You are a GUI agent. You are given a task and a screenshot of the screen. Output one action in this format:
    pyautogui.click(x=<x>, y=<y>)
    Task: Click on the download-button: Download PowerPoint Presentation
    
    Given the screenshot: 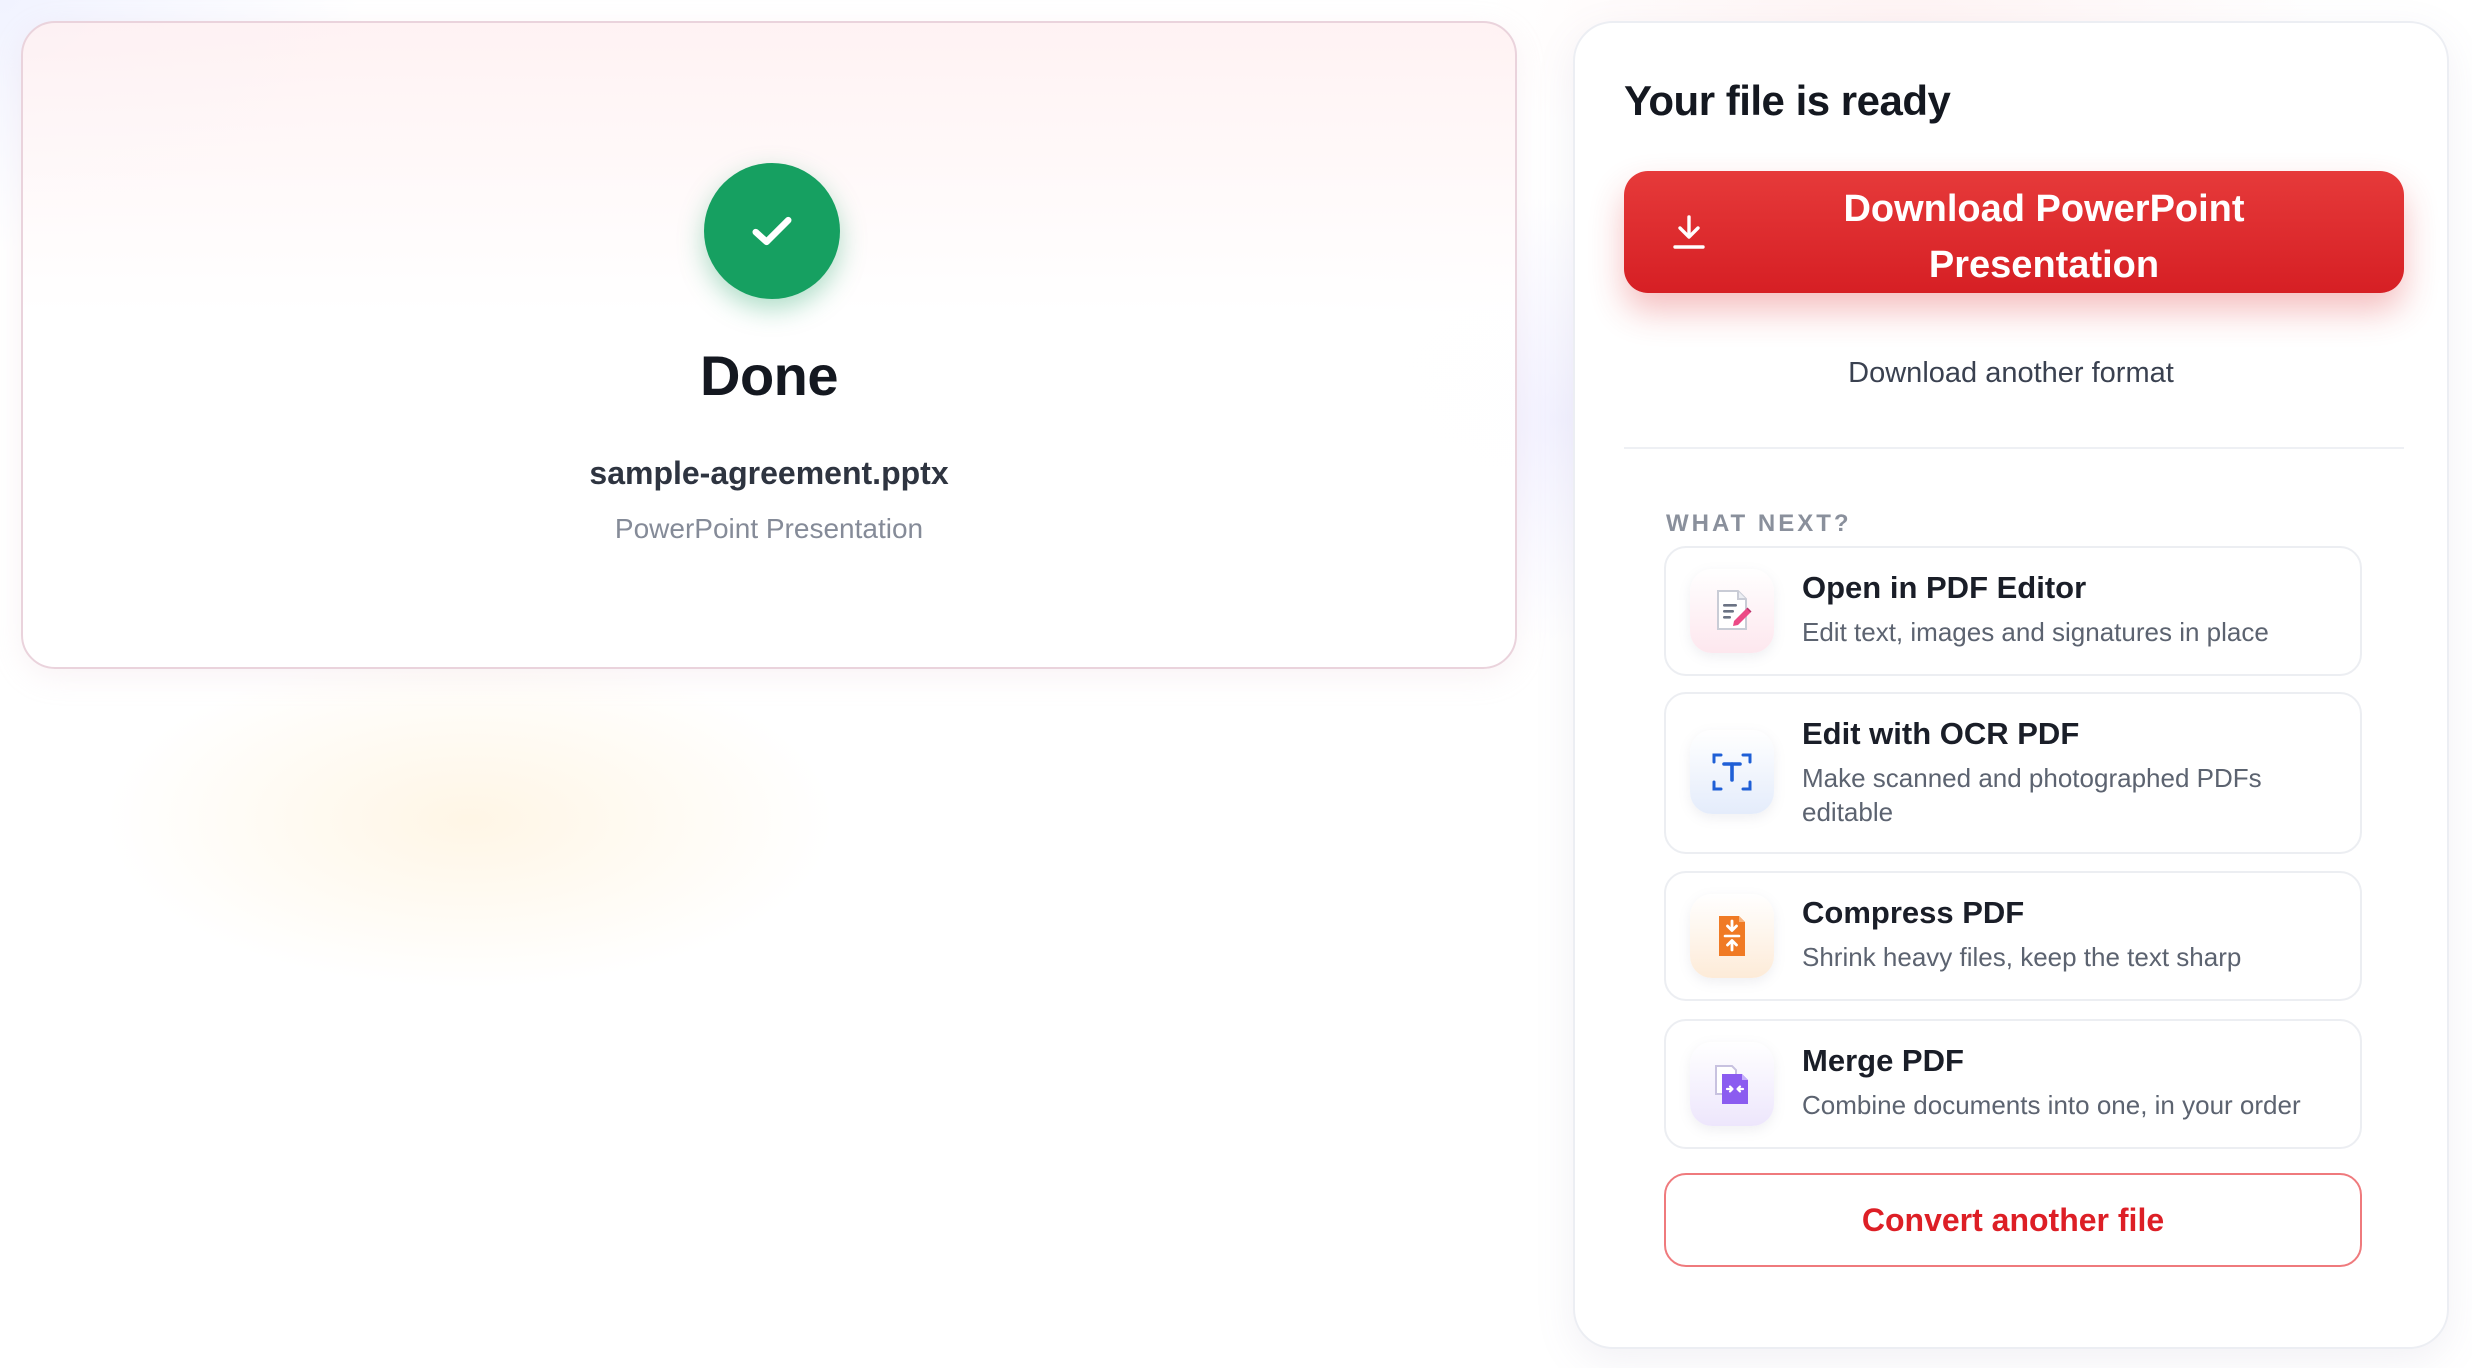 What is the action you would take?
    pyautogui.click(x=2014, y=232)
    